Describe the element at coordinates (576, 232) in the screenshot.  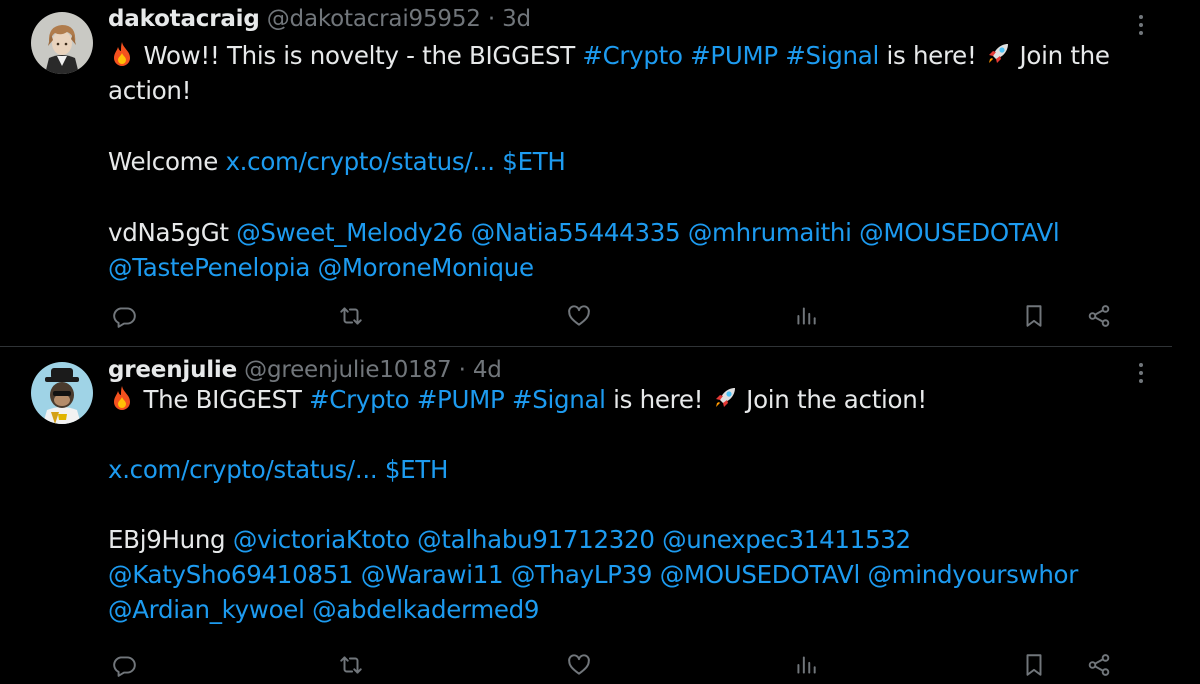
I see `mention-link: @Natia55444335` at that location.